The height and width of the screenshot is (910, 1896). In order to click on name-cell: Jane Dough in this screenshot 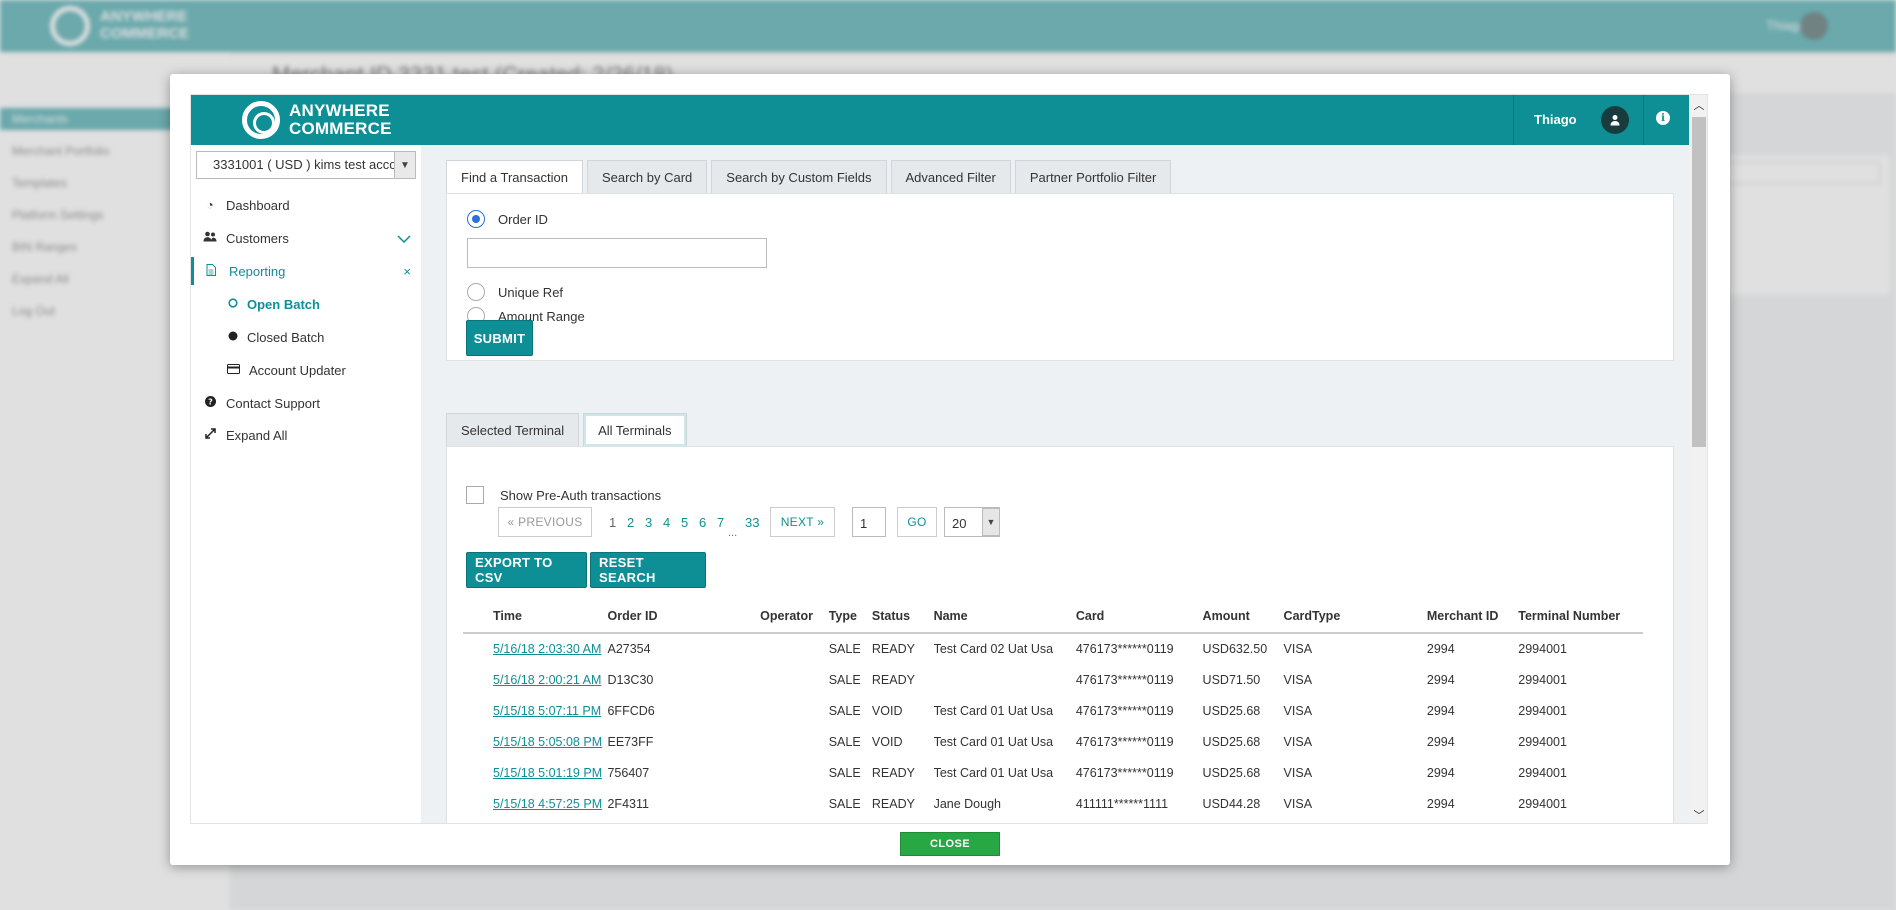, I will do `click(967, 803)`.